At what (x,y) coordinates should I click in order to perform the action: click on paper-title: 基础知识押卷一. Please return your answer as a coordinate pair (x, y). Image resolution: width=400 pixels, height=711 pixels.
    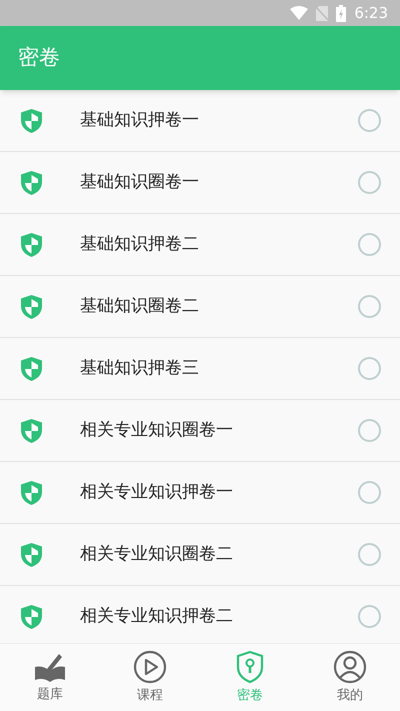
    Looking at the image, I should click on (140, 120).